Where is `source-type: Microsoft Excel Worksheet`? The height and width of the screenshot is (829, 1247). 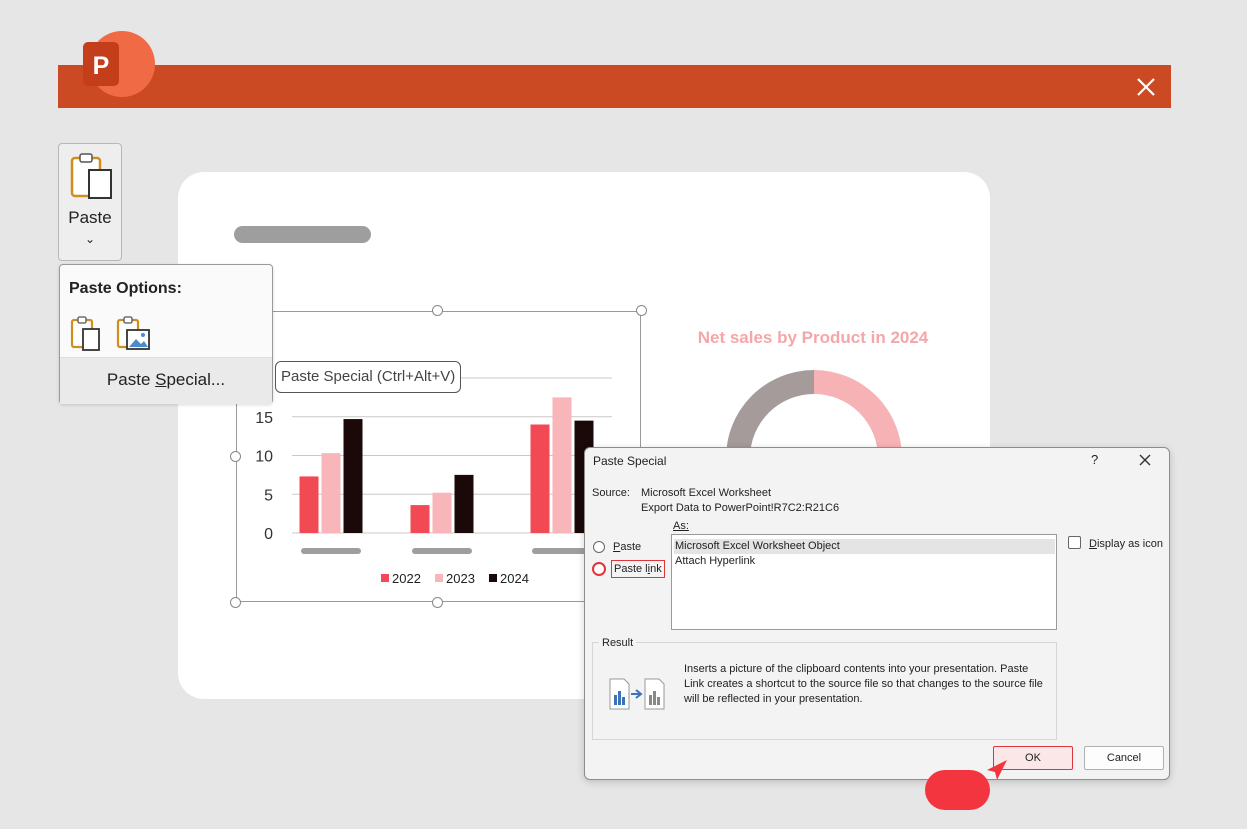 source-type: Microsoft Excel Worksheet is located at coordinates (706, 493).